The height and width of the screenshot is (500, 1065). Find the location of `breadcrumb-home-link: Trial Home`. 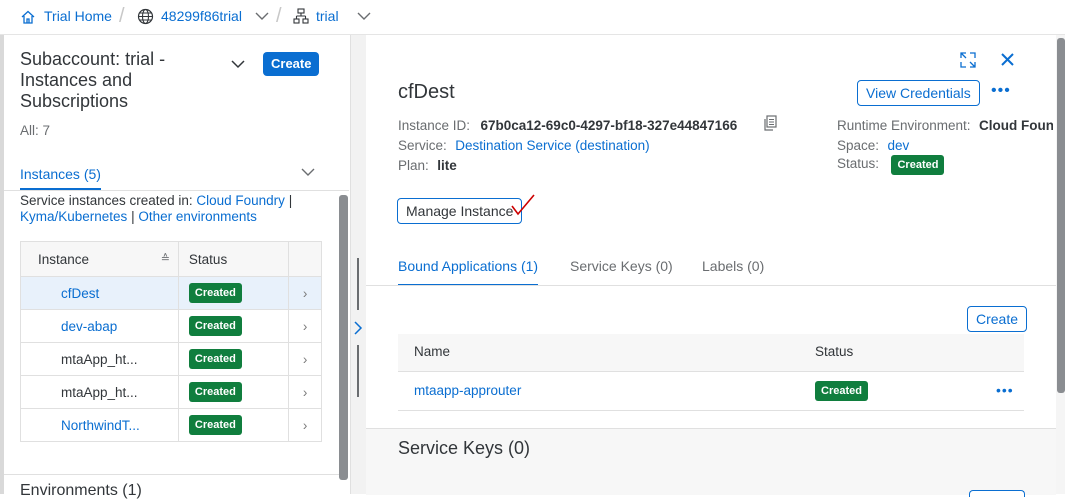

breadcrumb-home-link: Trial Home is located at coordinates (78, 16).